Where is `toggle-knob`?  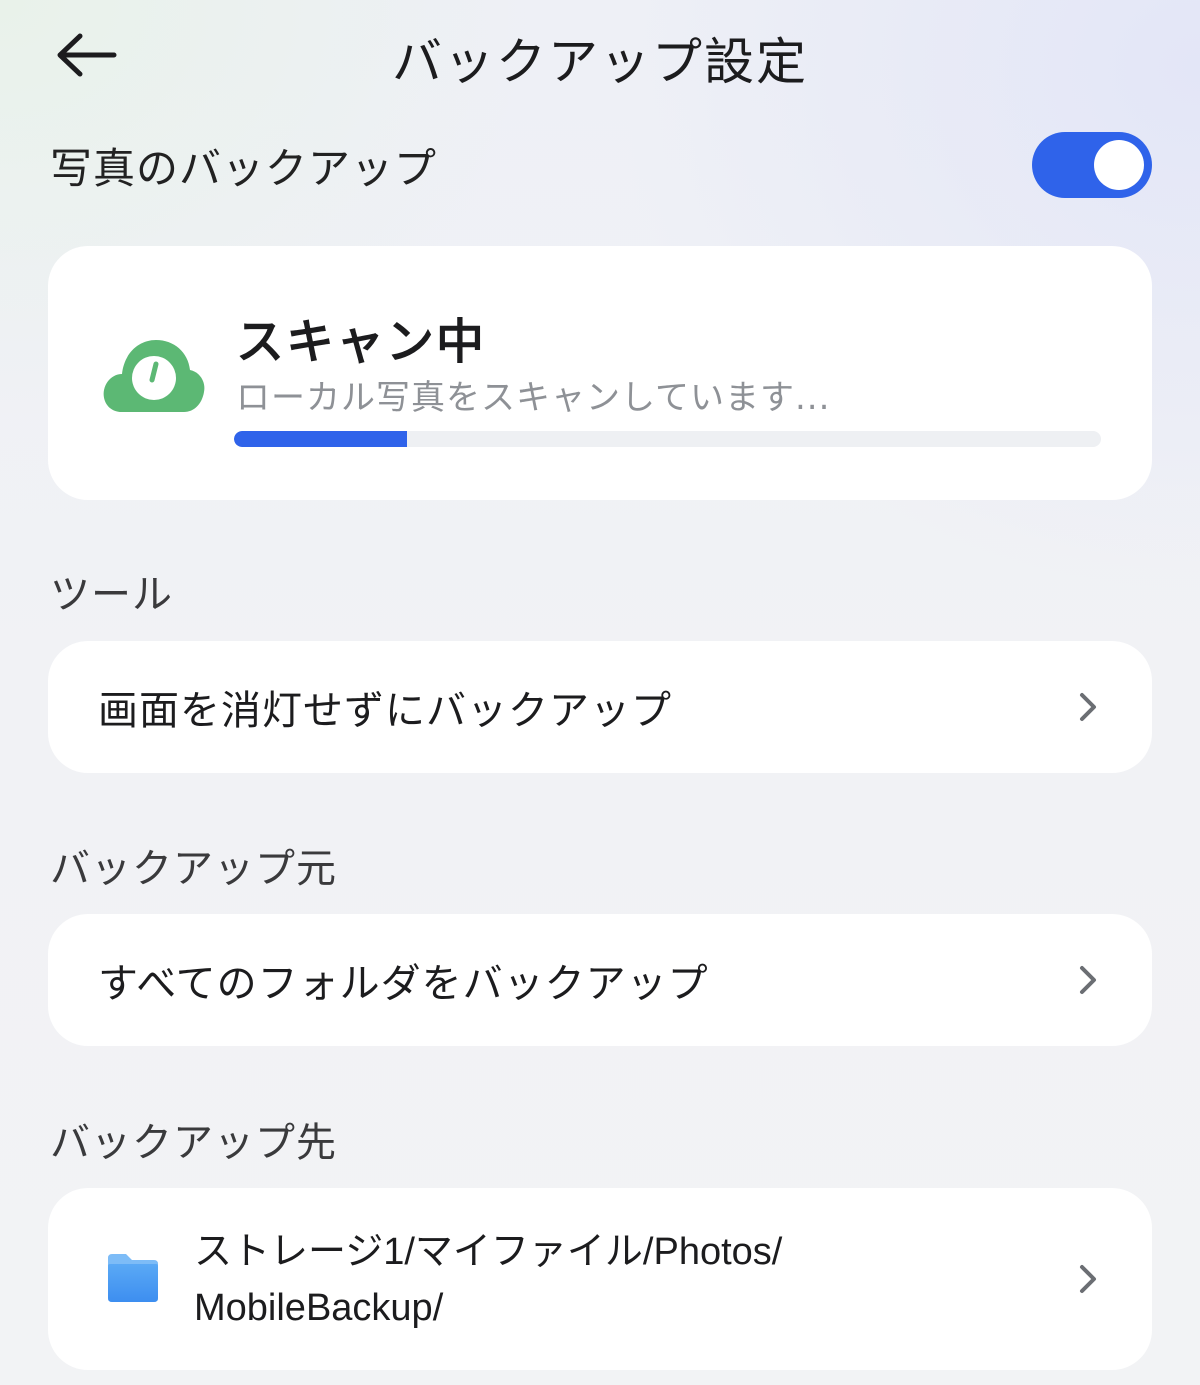 toggle-knob is located at coordinates (1119, 165).